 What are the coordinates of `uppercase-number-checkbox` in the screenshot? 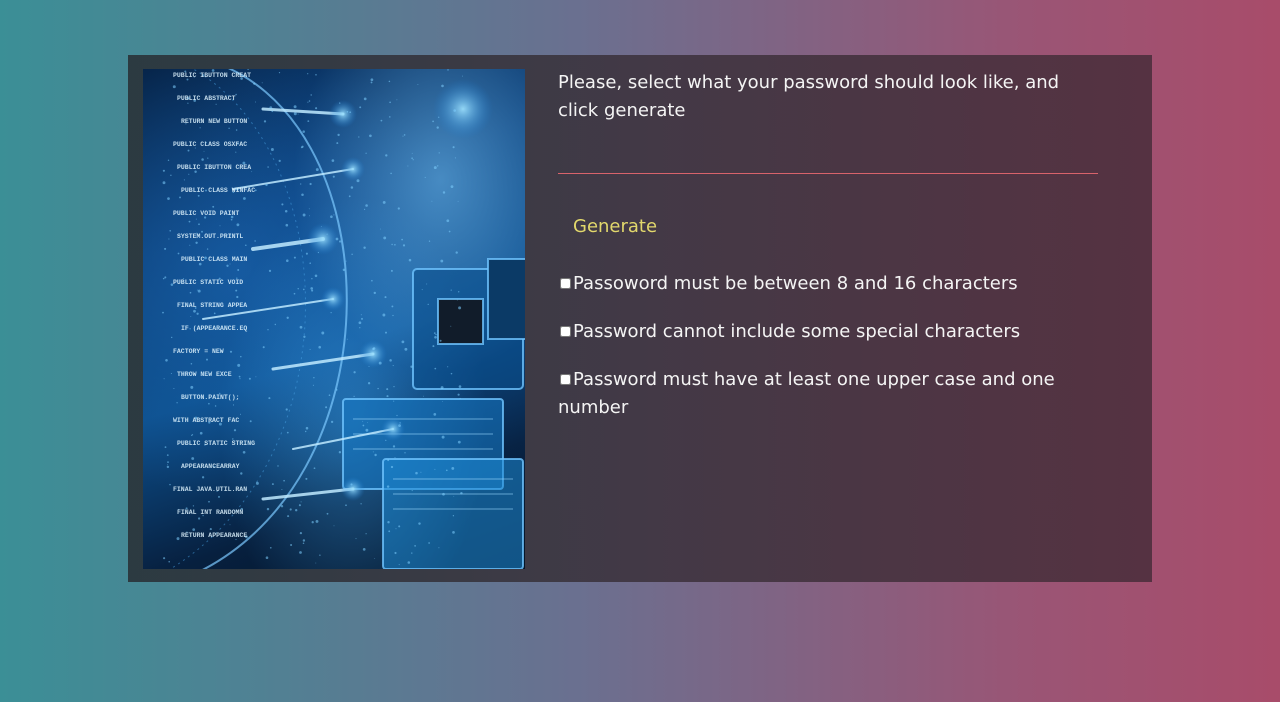 It's located at (565, 379).